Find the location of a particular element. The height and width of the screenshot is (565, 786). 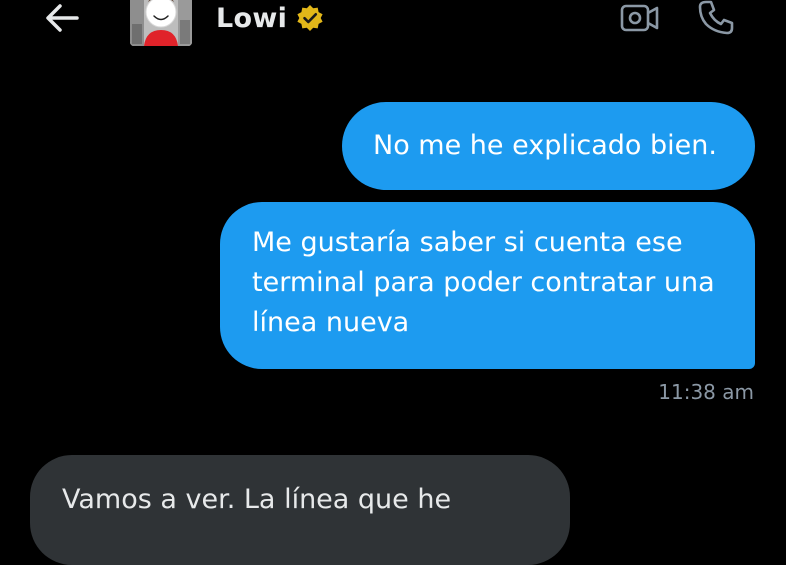

voice-call-button is located at coordinates (716, 18).